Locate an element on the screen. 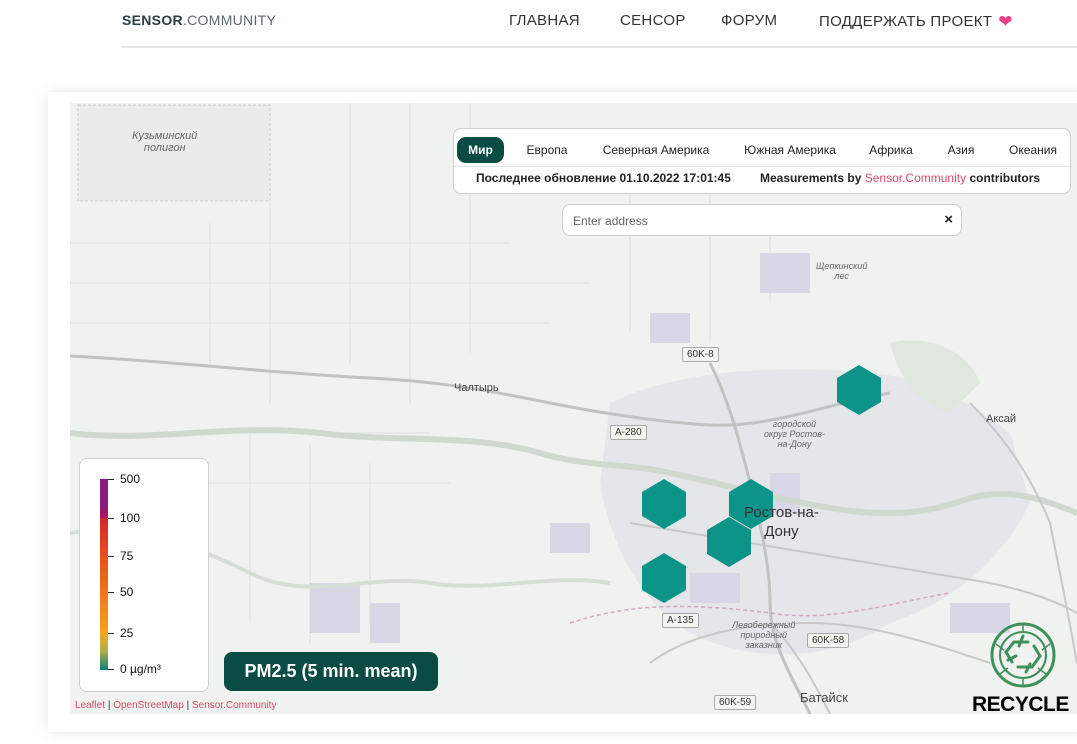 The image size is (1077, 744). nav-link-support-label: ПОДДЕРЖАТЬ ПРОЕКТ is located at coordinates (906, 21).